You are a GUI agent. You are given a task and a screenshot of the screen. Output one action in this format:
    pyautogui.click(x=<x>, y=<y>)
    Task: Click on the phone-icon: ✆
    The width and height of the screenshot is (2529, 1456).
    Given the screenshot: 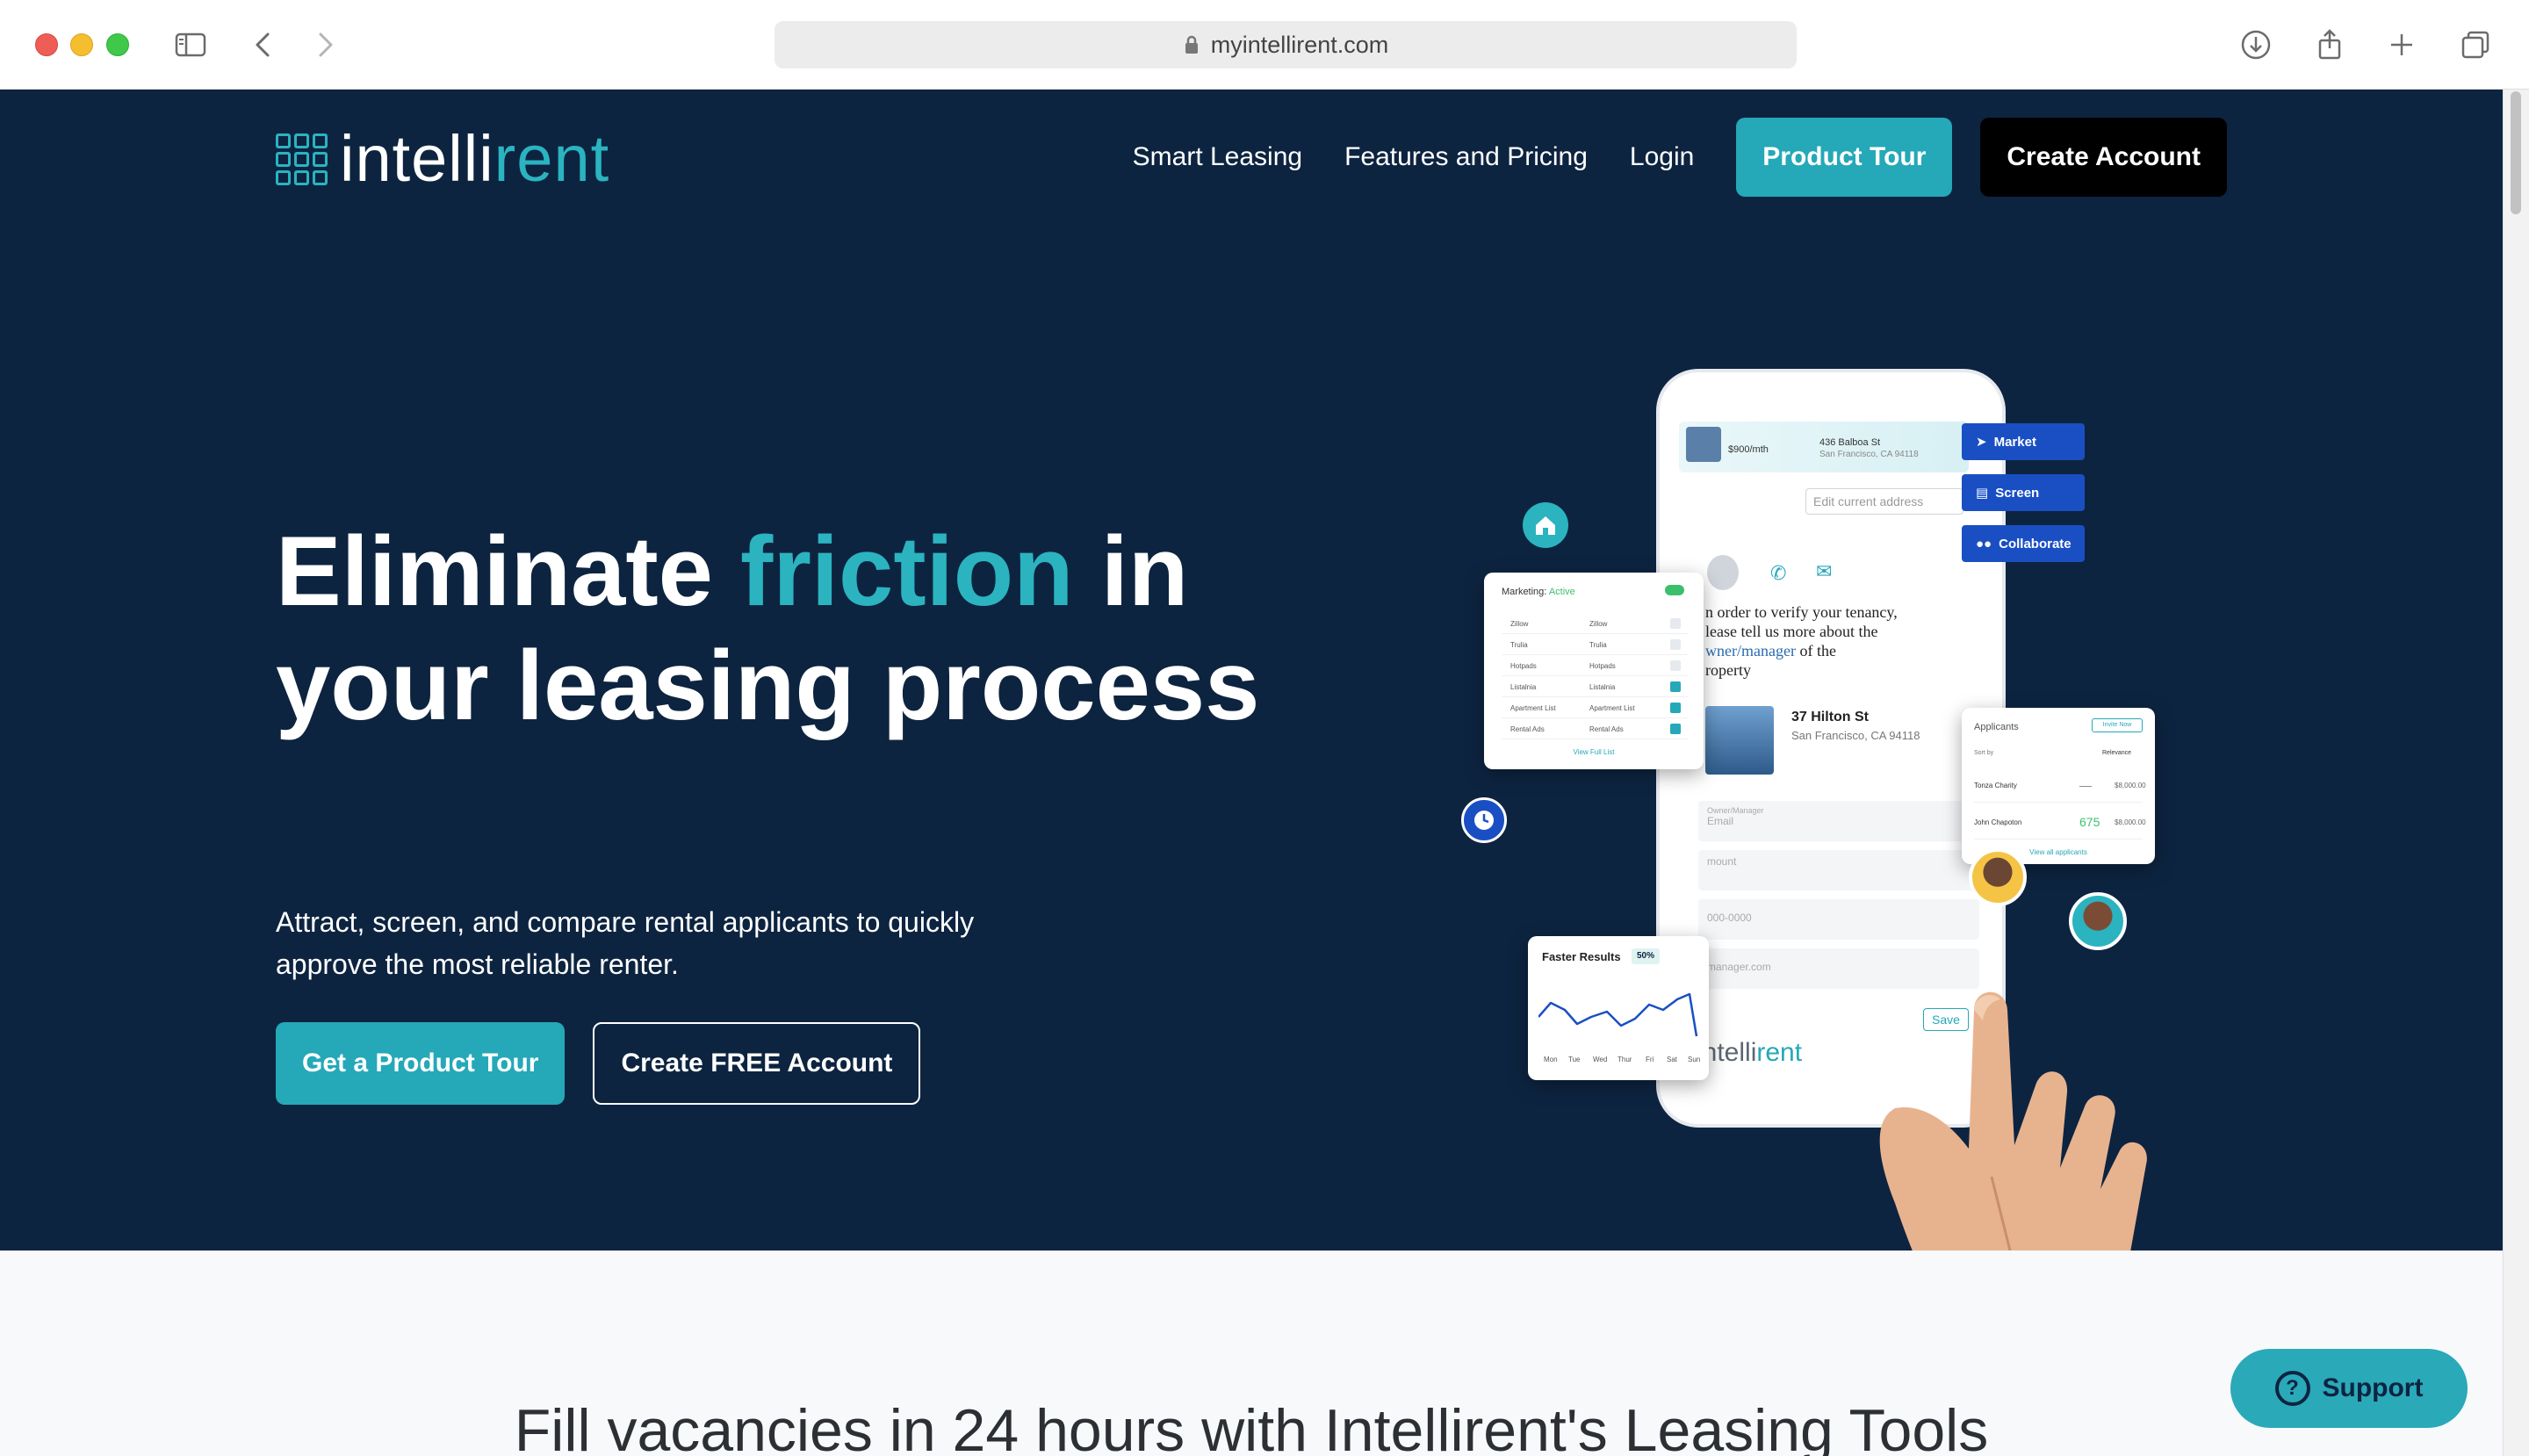 What is the action you would take?
    pyautogui.click(x=1779, y=573)
    